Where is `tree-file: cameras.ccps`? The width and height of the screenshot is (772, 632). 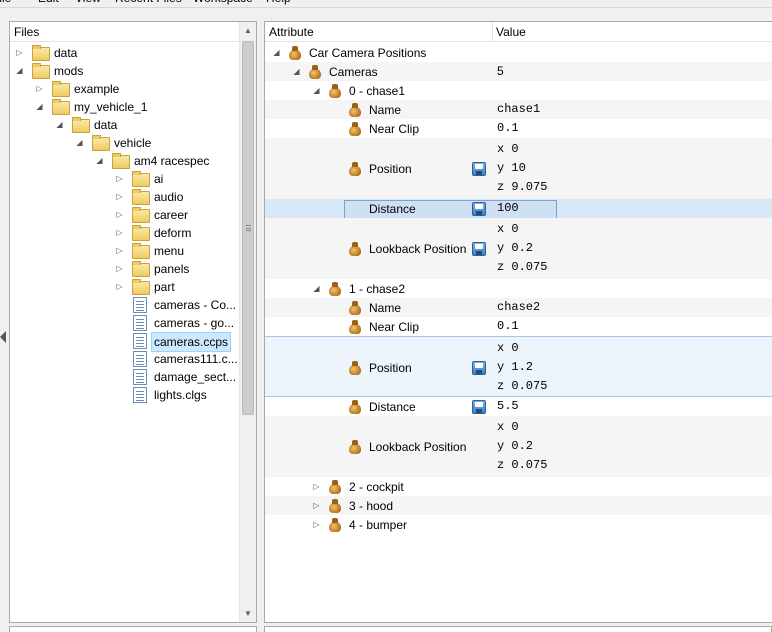
tree-file: cameras.ccps is located at coordinates (124, 342).